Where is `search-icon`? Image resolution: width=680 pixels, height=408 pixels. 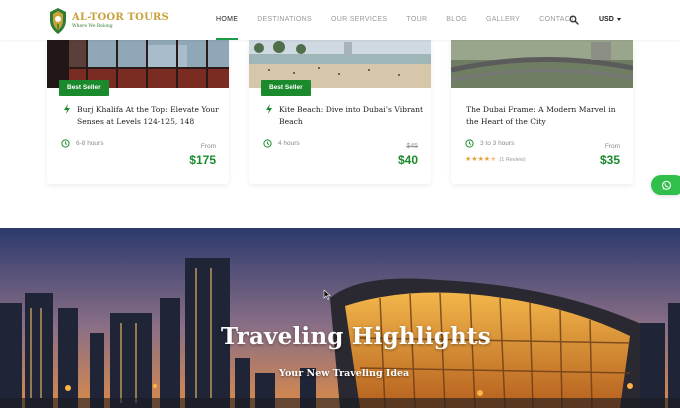 search-icon is located at coordinates (574, 20).